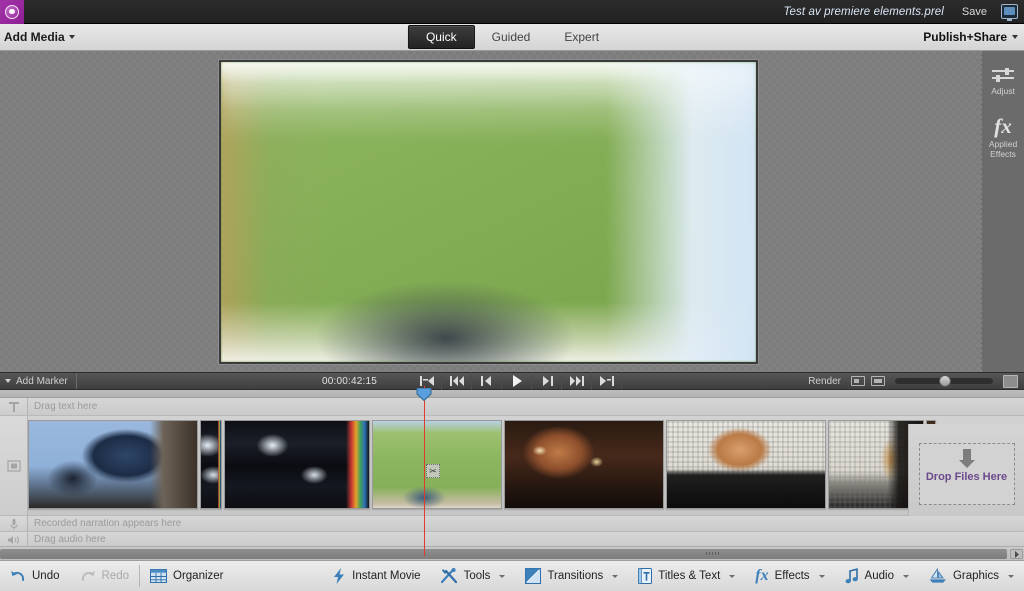 The image size is (1024, 591). I want to click on scrollbar-grip, so click(713, 553).